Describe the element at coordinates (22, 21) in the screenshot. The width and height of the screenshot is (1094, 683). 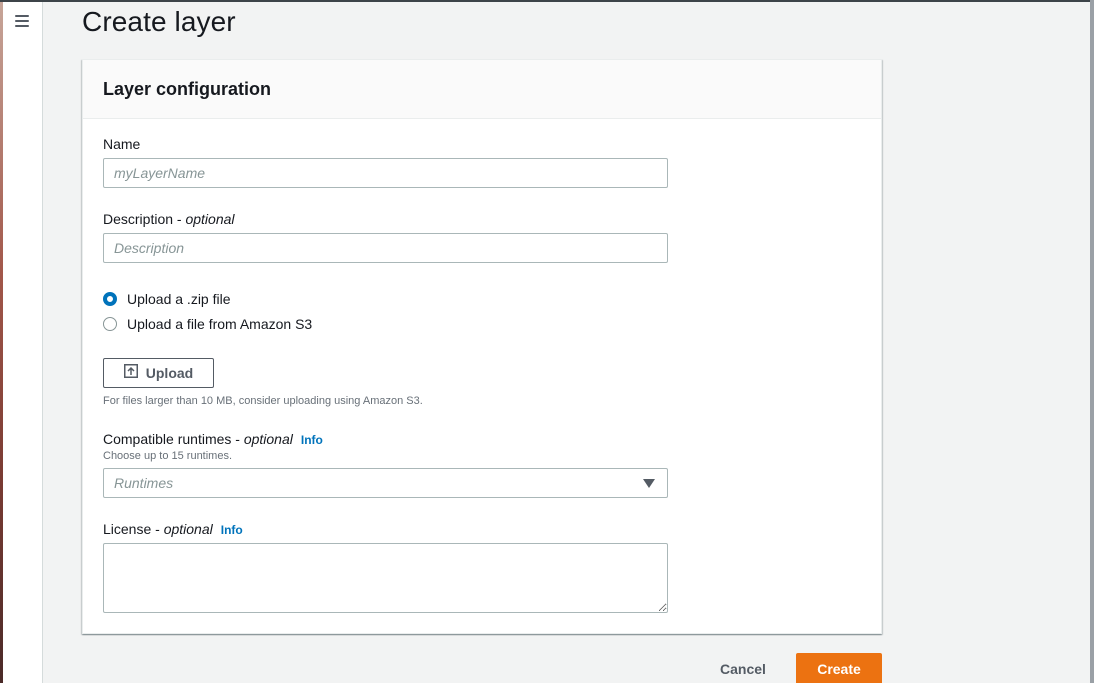
I see `hamburger-menu-icon` at that location.